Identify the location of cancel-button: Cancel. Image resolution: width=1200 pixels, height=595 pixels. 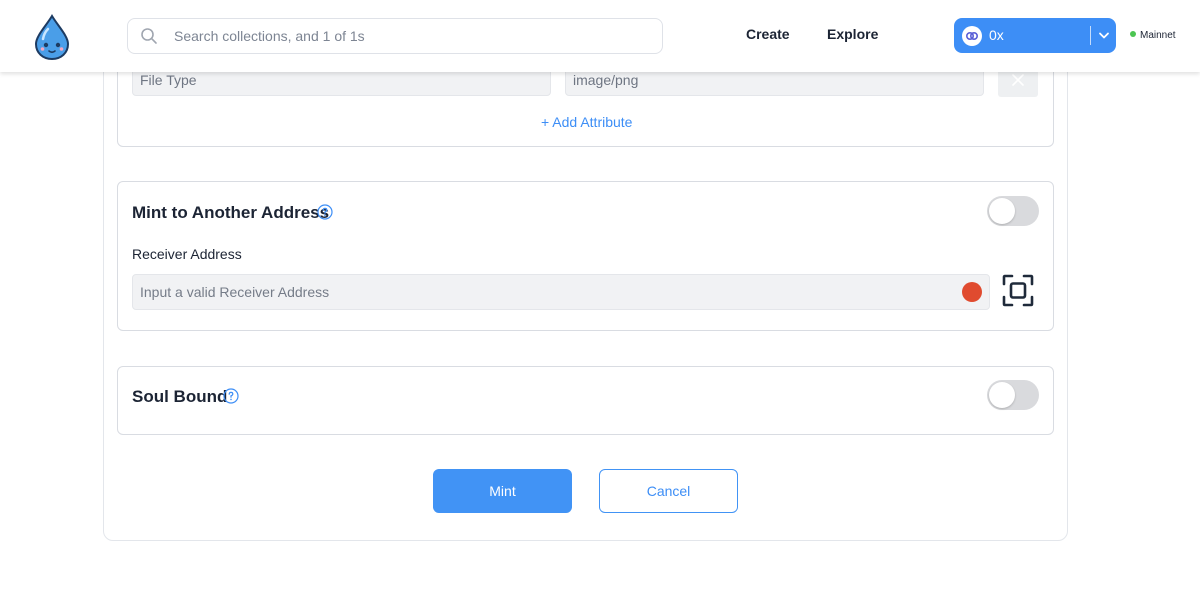
(668, 491).